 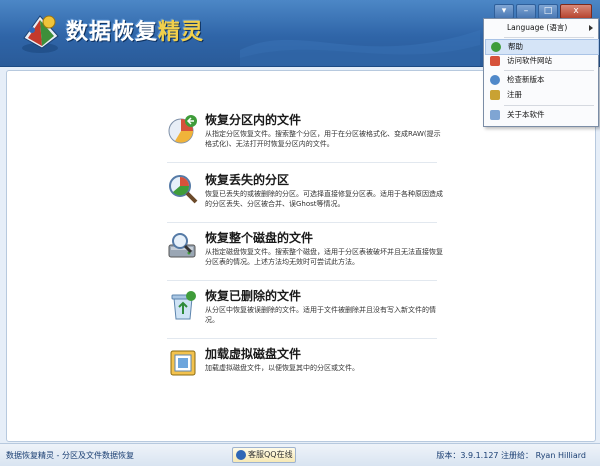 I want to click on app-title-highlight: 精灵, so click(x=181, y=32).